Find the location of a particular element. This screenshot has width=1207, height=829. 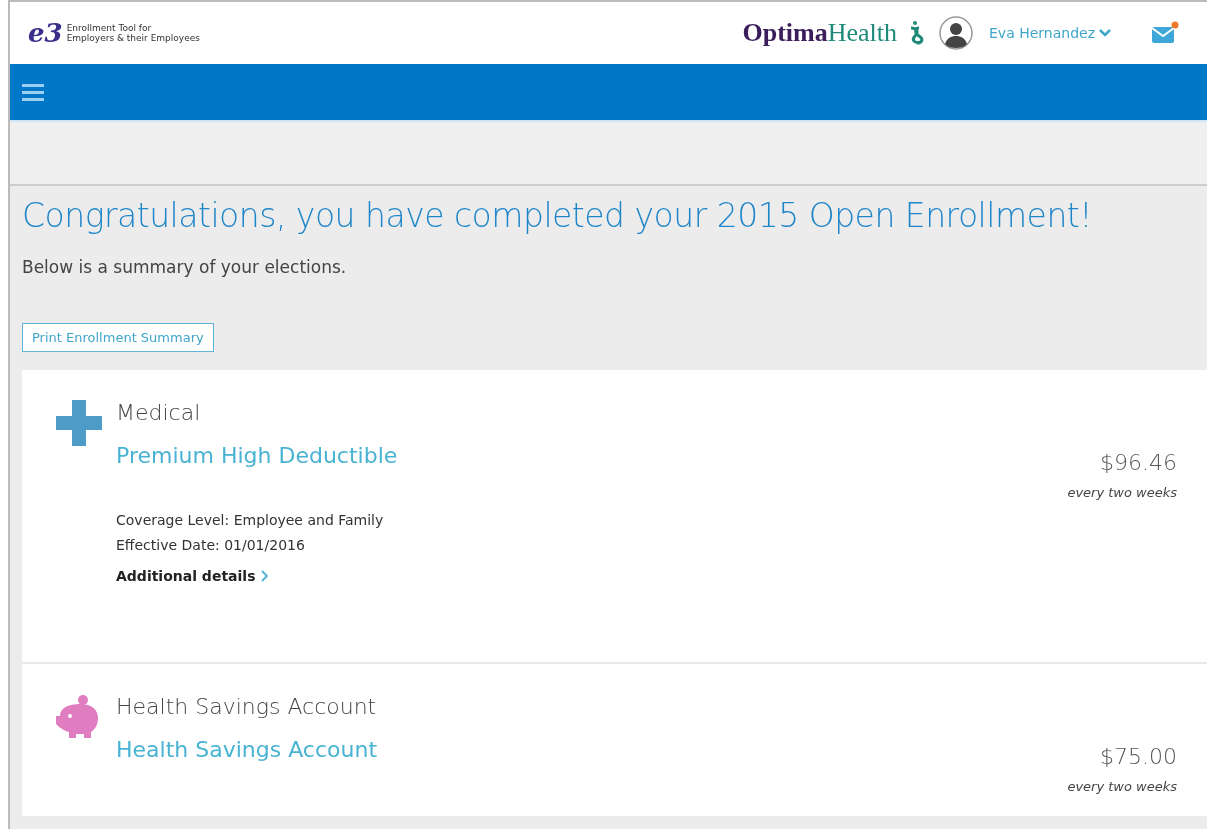

page-title: Congratulations, you have completed your 2015 Open Enrollment! is located at coordinates (557, 215).